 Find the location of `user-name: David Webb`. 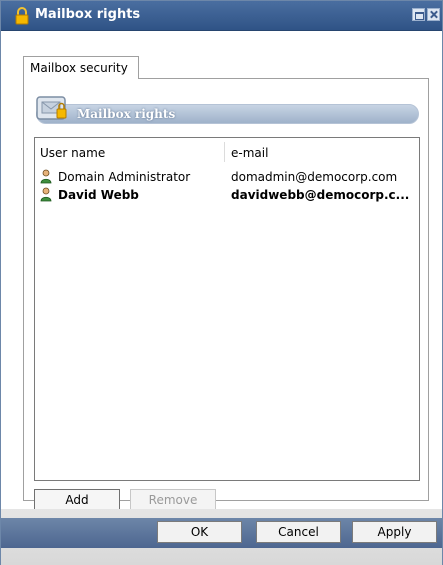

user-name: David Webb is located at coordinates (98, 195).